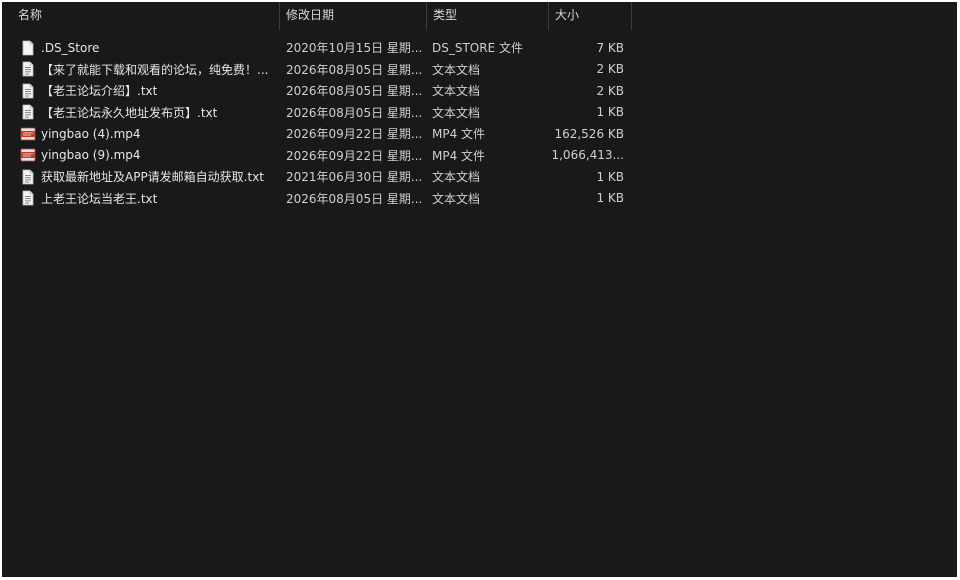 Image resolution: width=960 pixels, height=580 pixels. What do you see at coordinates (610, 47) in the screenshot?
I see `file-size: 7 KB` at bounding box center [610, 47].